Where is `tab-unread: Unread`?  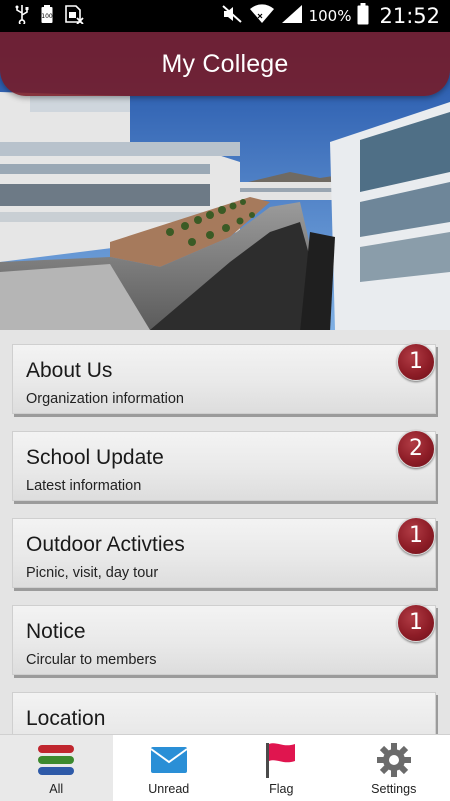 tab-unread: Unread is located at coordinates (169, 768).